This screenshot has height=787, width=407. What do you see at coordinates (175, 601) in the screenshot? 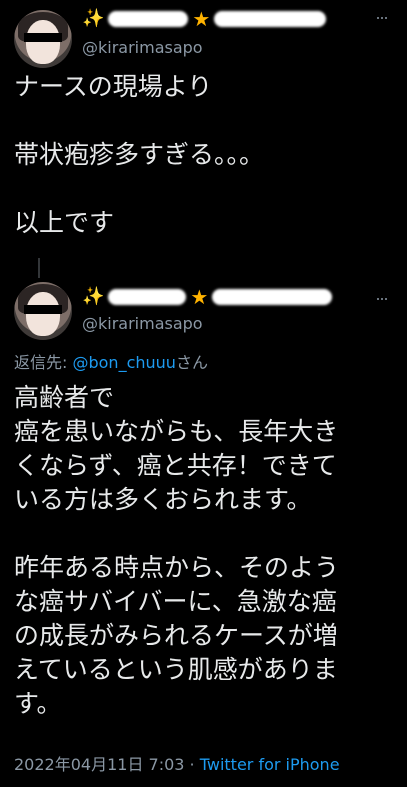
I see `tweet-line: な癌サバイバーに、急激な癌` at bounding box center [175, 601].